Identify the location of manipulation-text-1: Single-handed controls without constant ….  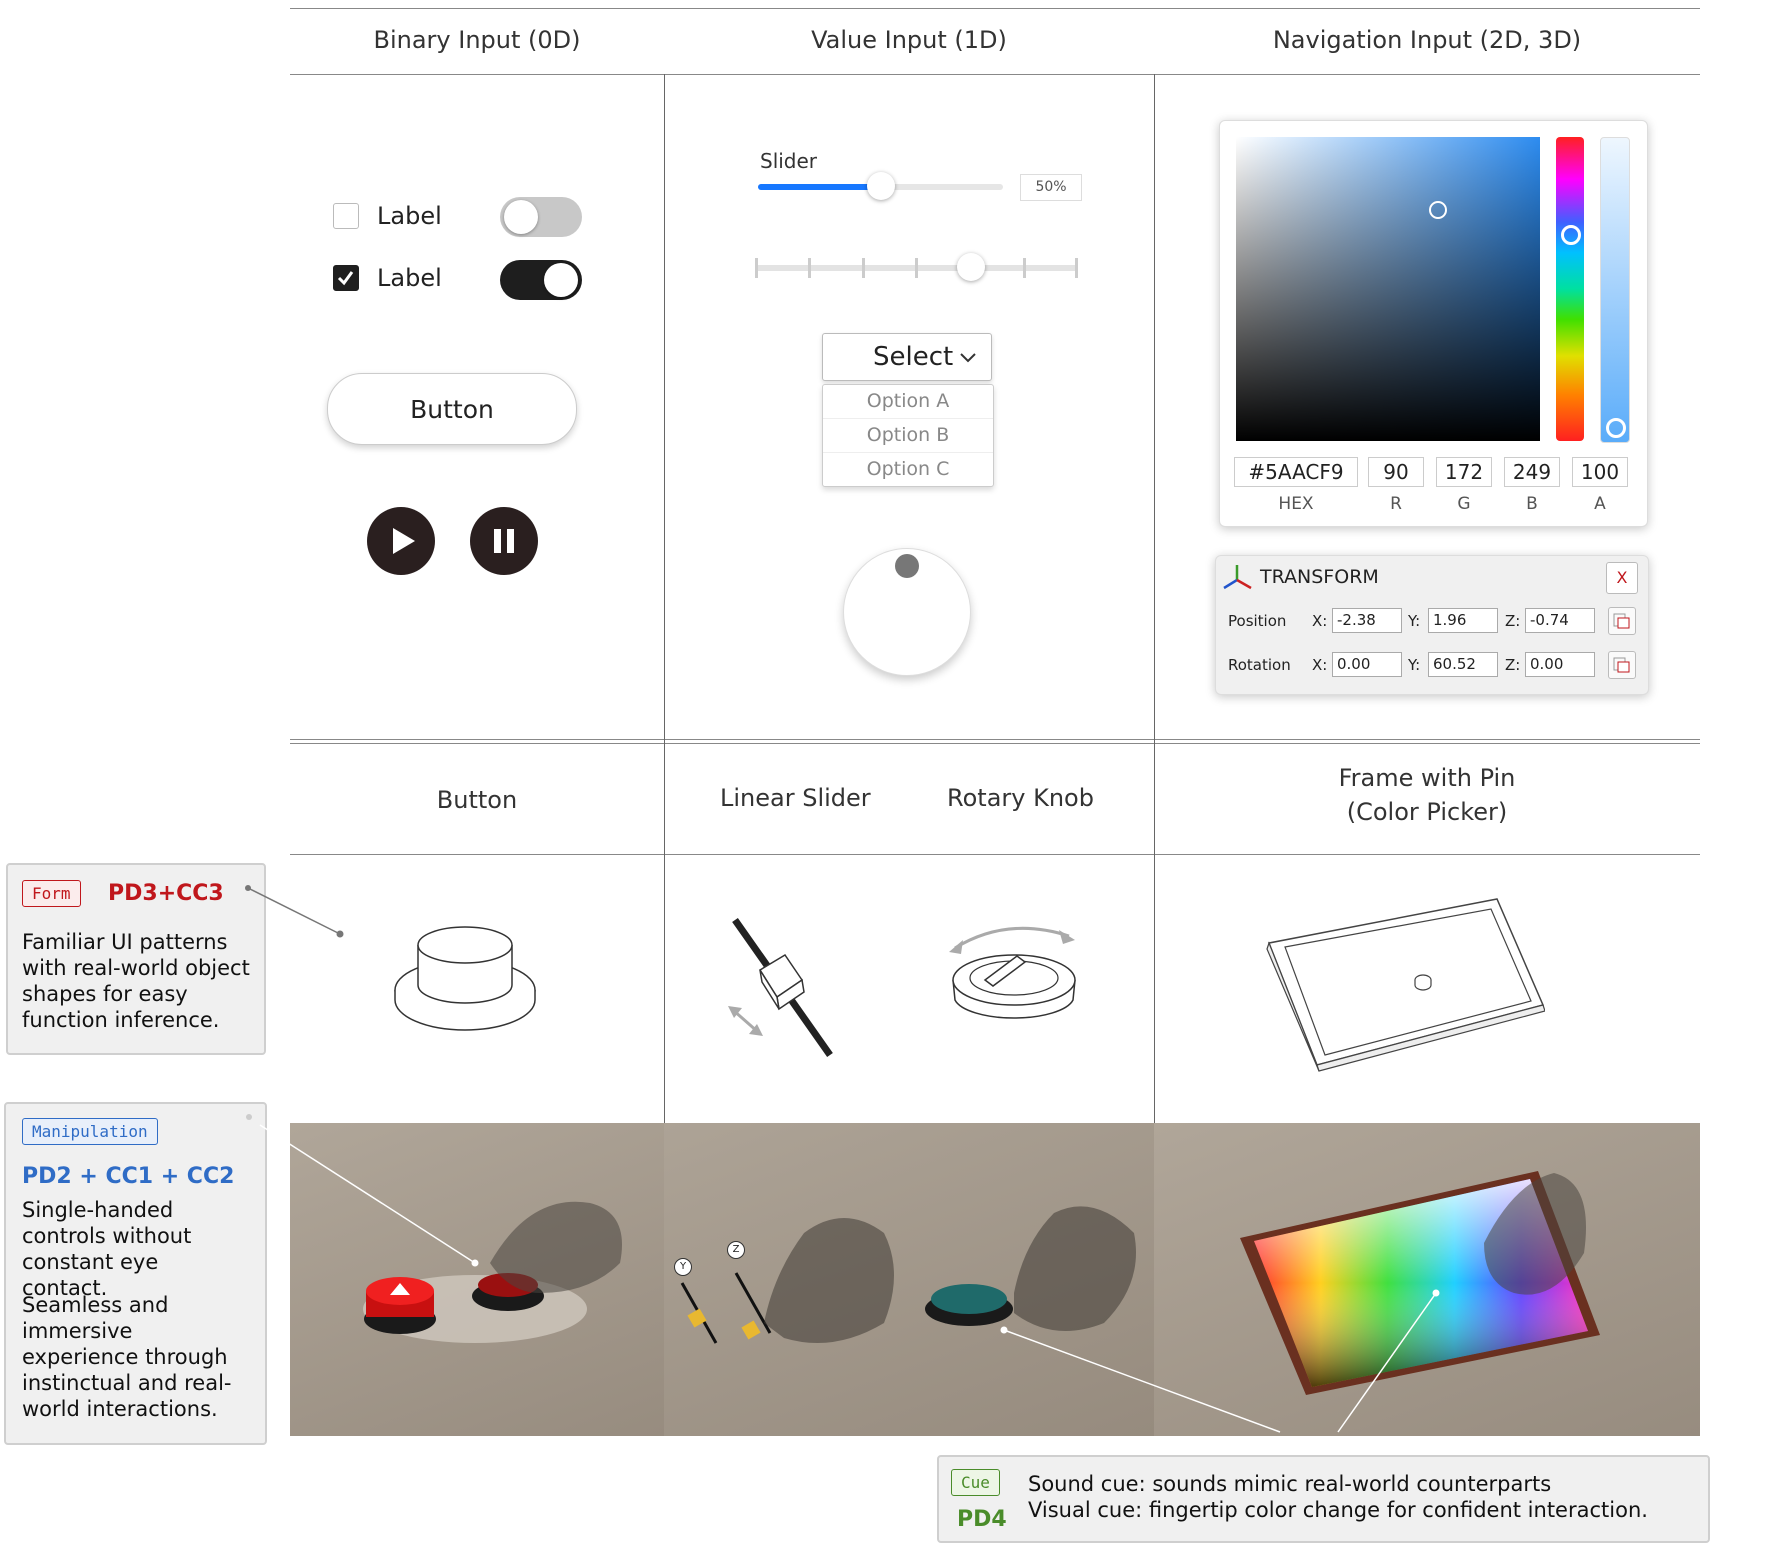
(107, 1249).